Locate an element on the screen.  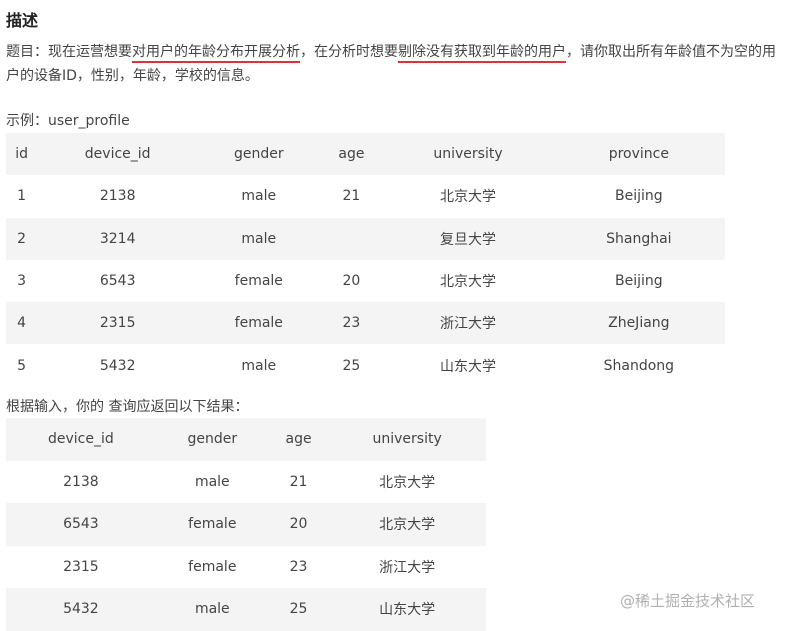
desc-text-2: ，在分析时想要 is located at coordinates (349, 52).